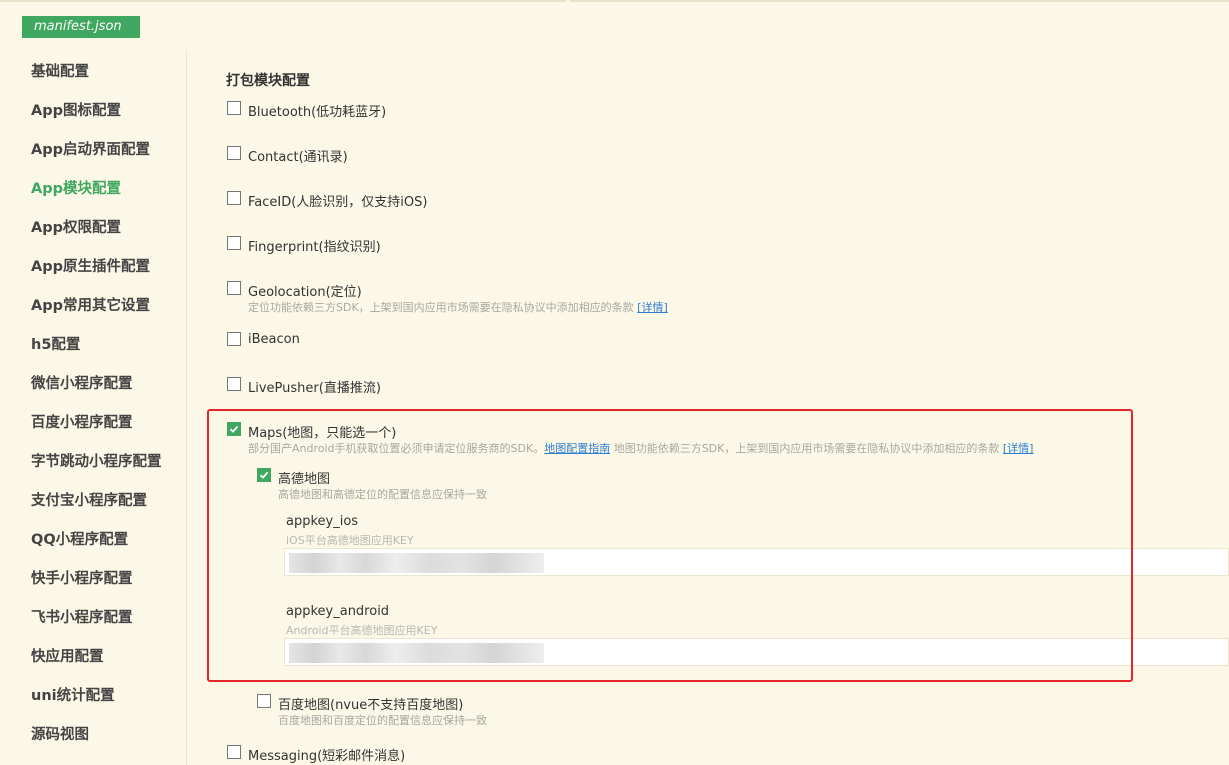 The height and width of the screenshot is (765, 1229). I want to click on sidebar-item-quickapp: 快应用配置, so click(67, 655).